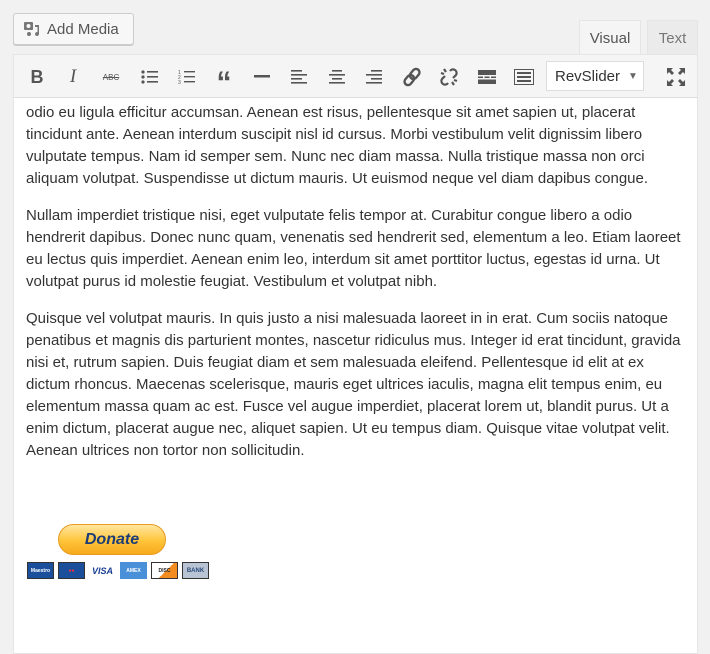 The image size is (710, 654). I want to click on tab-text: Text, so click(672, 37).